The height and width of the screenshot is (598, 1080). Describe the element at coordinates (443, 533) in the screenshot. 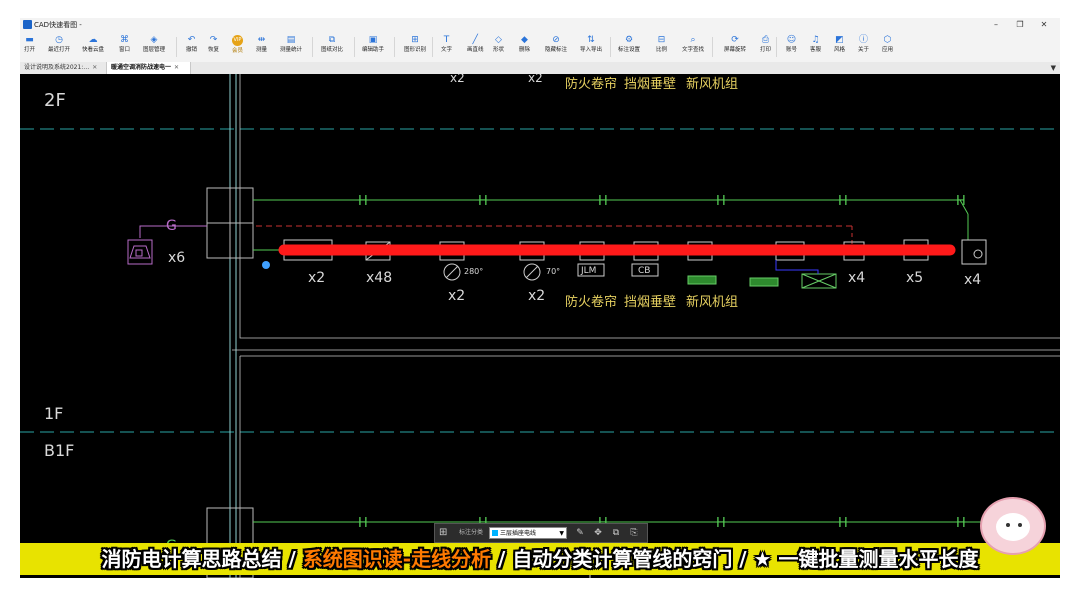

I see `grid-icon: ⊞` at that location.